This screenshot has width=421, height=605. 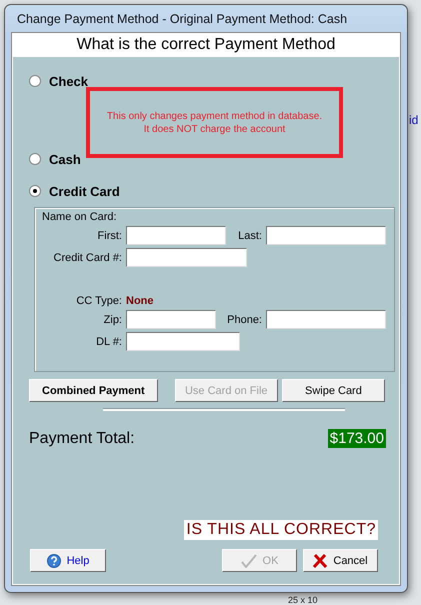 I want to click on radio-label: Credit Card, so click(x=84, y=191).